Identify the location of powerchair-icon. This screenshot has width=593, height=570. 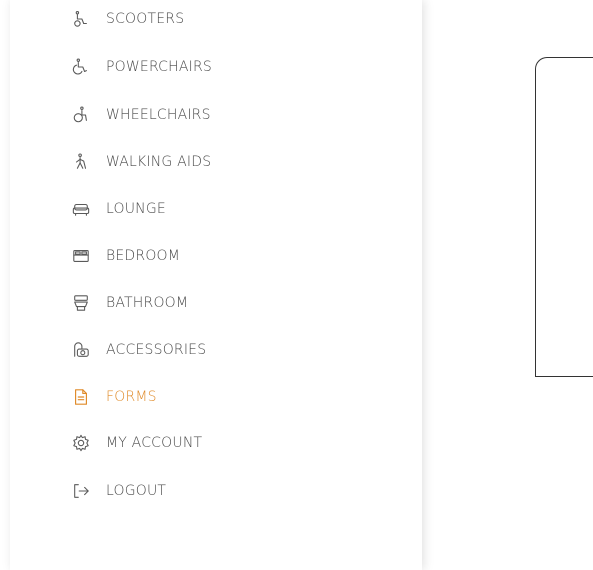
(84, 67).